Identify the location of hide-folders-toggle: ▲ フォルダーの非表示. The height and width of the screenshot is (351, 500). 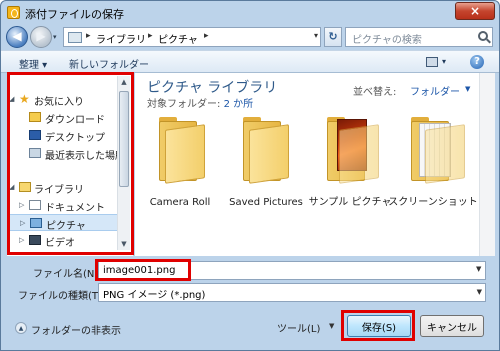
(68, 329).